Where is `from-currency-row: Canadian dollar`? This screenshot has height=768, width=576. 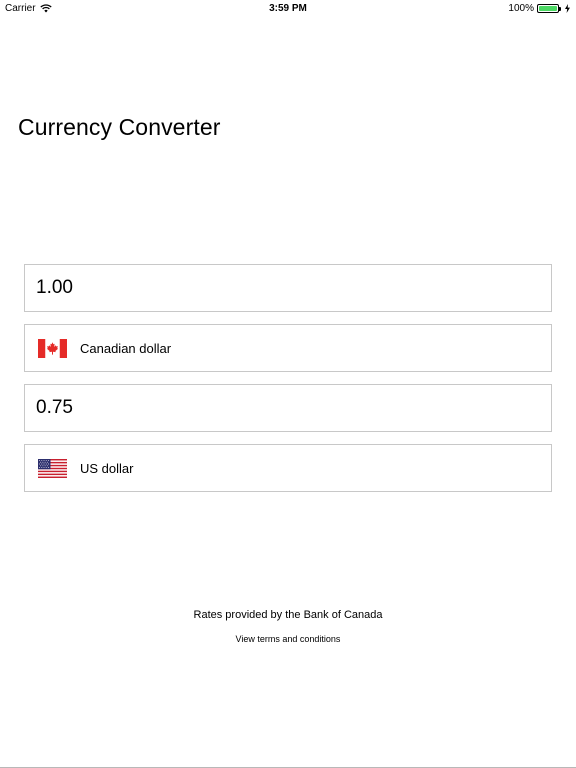
from-currency-row: Canadian dollar is located at coordinates (288, 348).